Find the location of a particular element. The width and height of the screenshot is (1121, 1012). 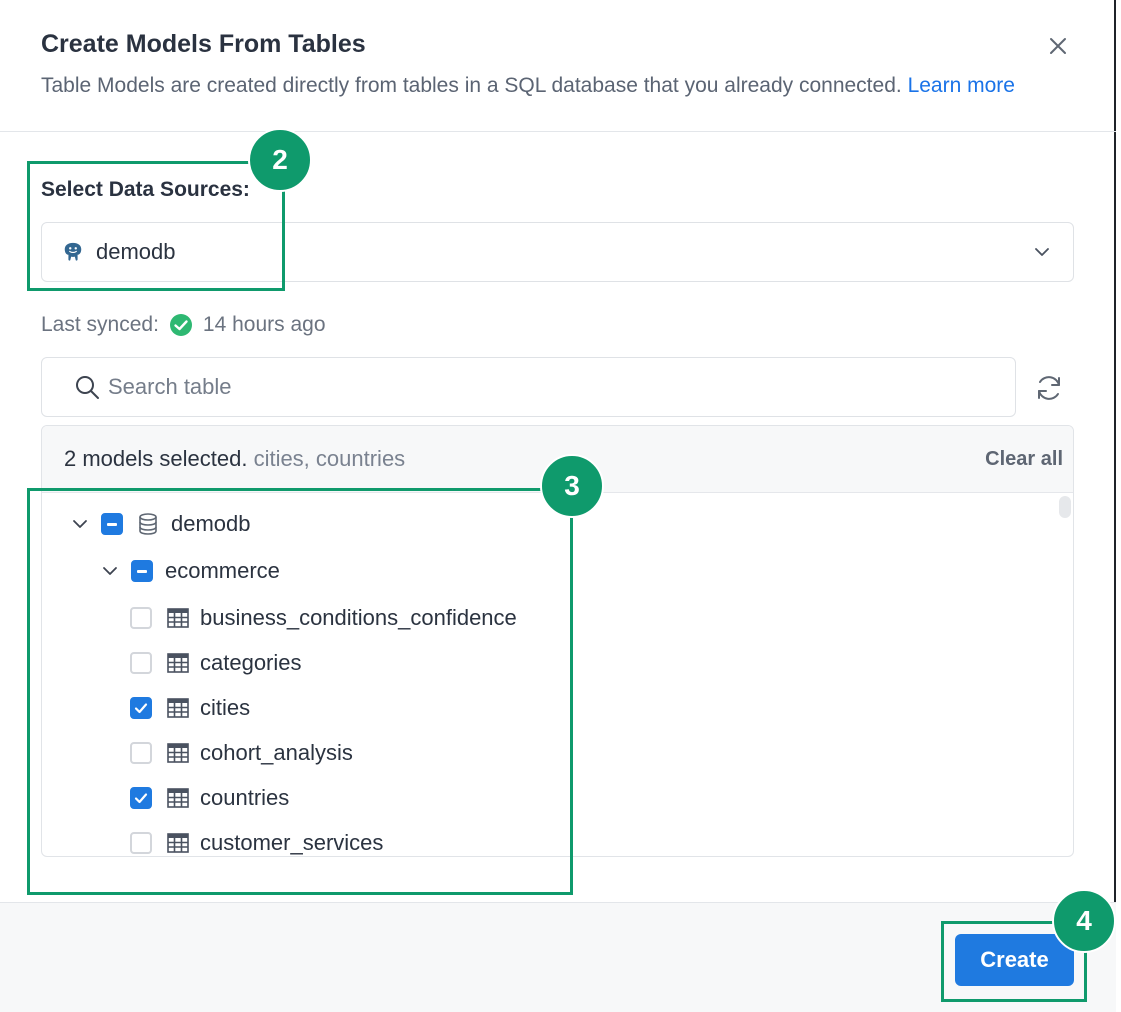

tree-row-schema: ecommerce is located at coordinates (190, 571).